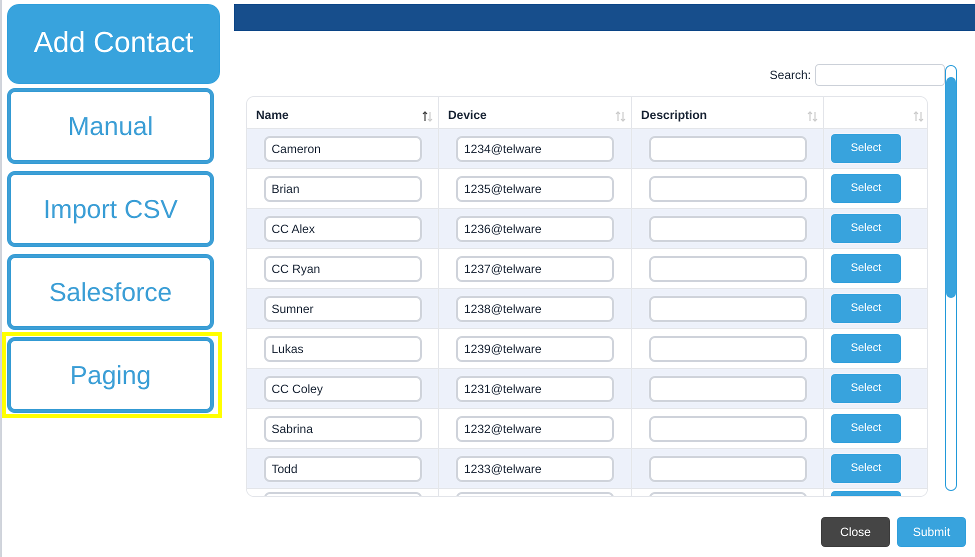  Describe the element at coordinates (535, 389) in the screenshot. I see `device-field: 1231@telware` at that location.